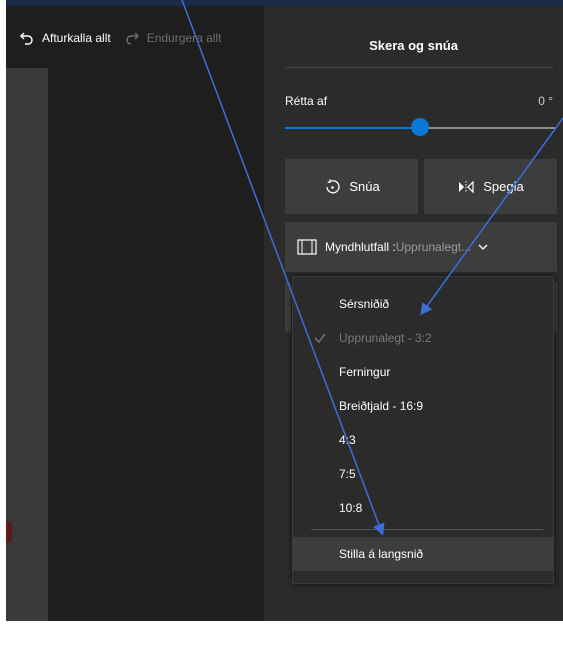  I want to click on menu-item-landscape: Stilla á langsnið, so click(423, 554).